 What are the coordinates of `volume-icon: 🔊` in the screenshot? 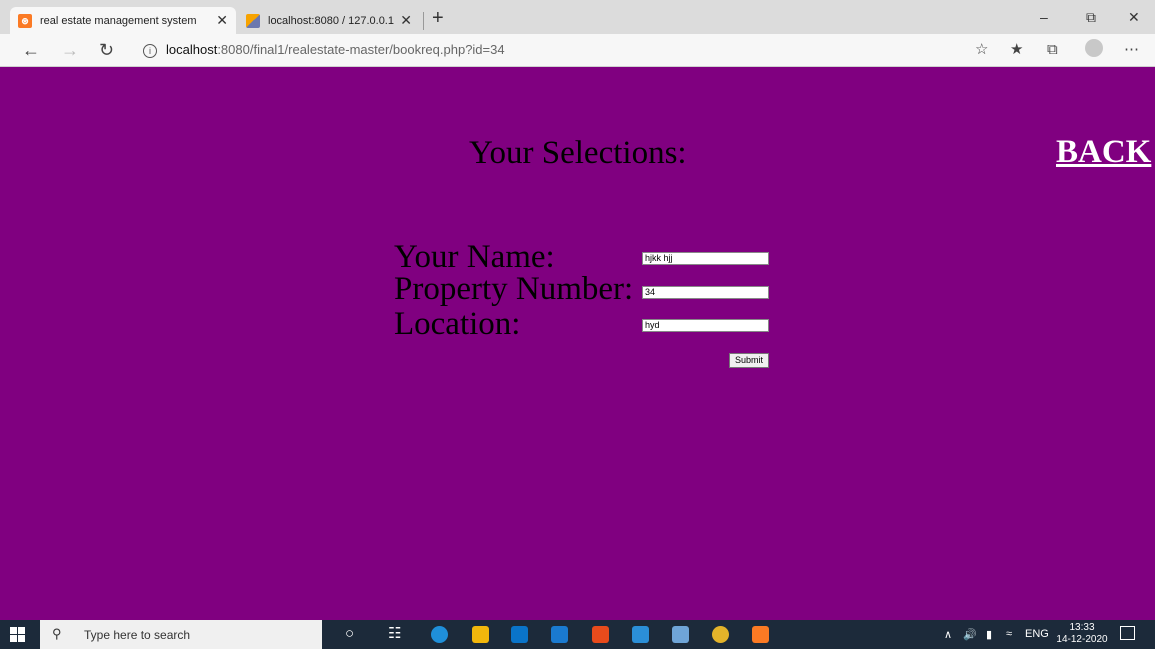 It's located at (970, 634).